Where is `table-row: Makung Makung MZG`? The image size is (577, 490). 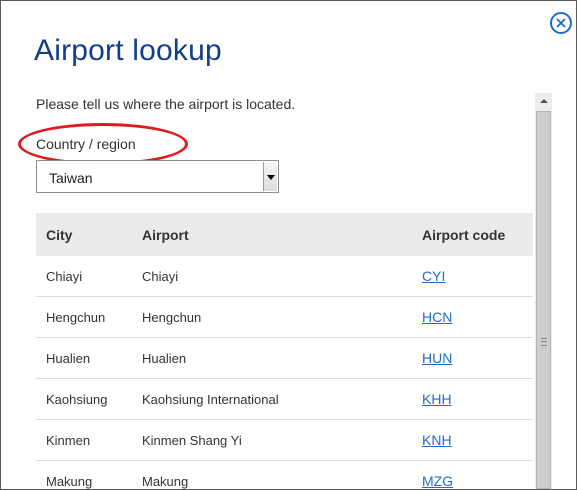 table-row: Makung Makung MZG is located at coordinates (284, 474).